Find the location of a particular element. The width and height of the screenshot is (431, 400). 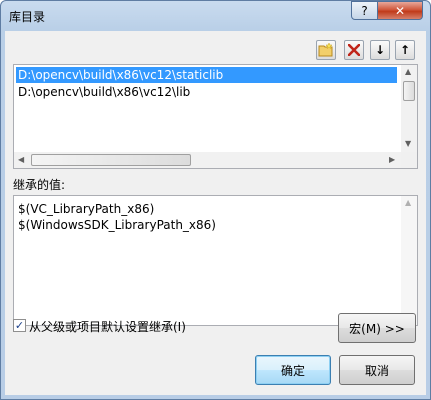

close-icon: ✕ is located at coordinates (400, 10).